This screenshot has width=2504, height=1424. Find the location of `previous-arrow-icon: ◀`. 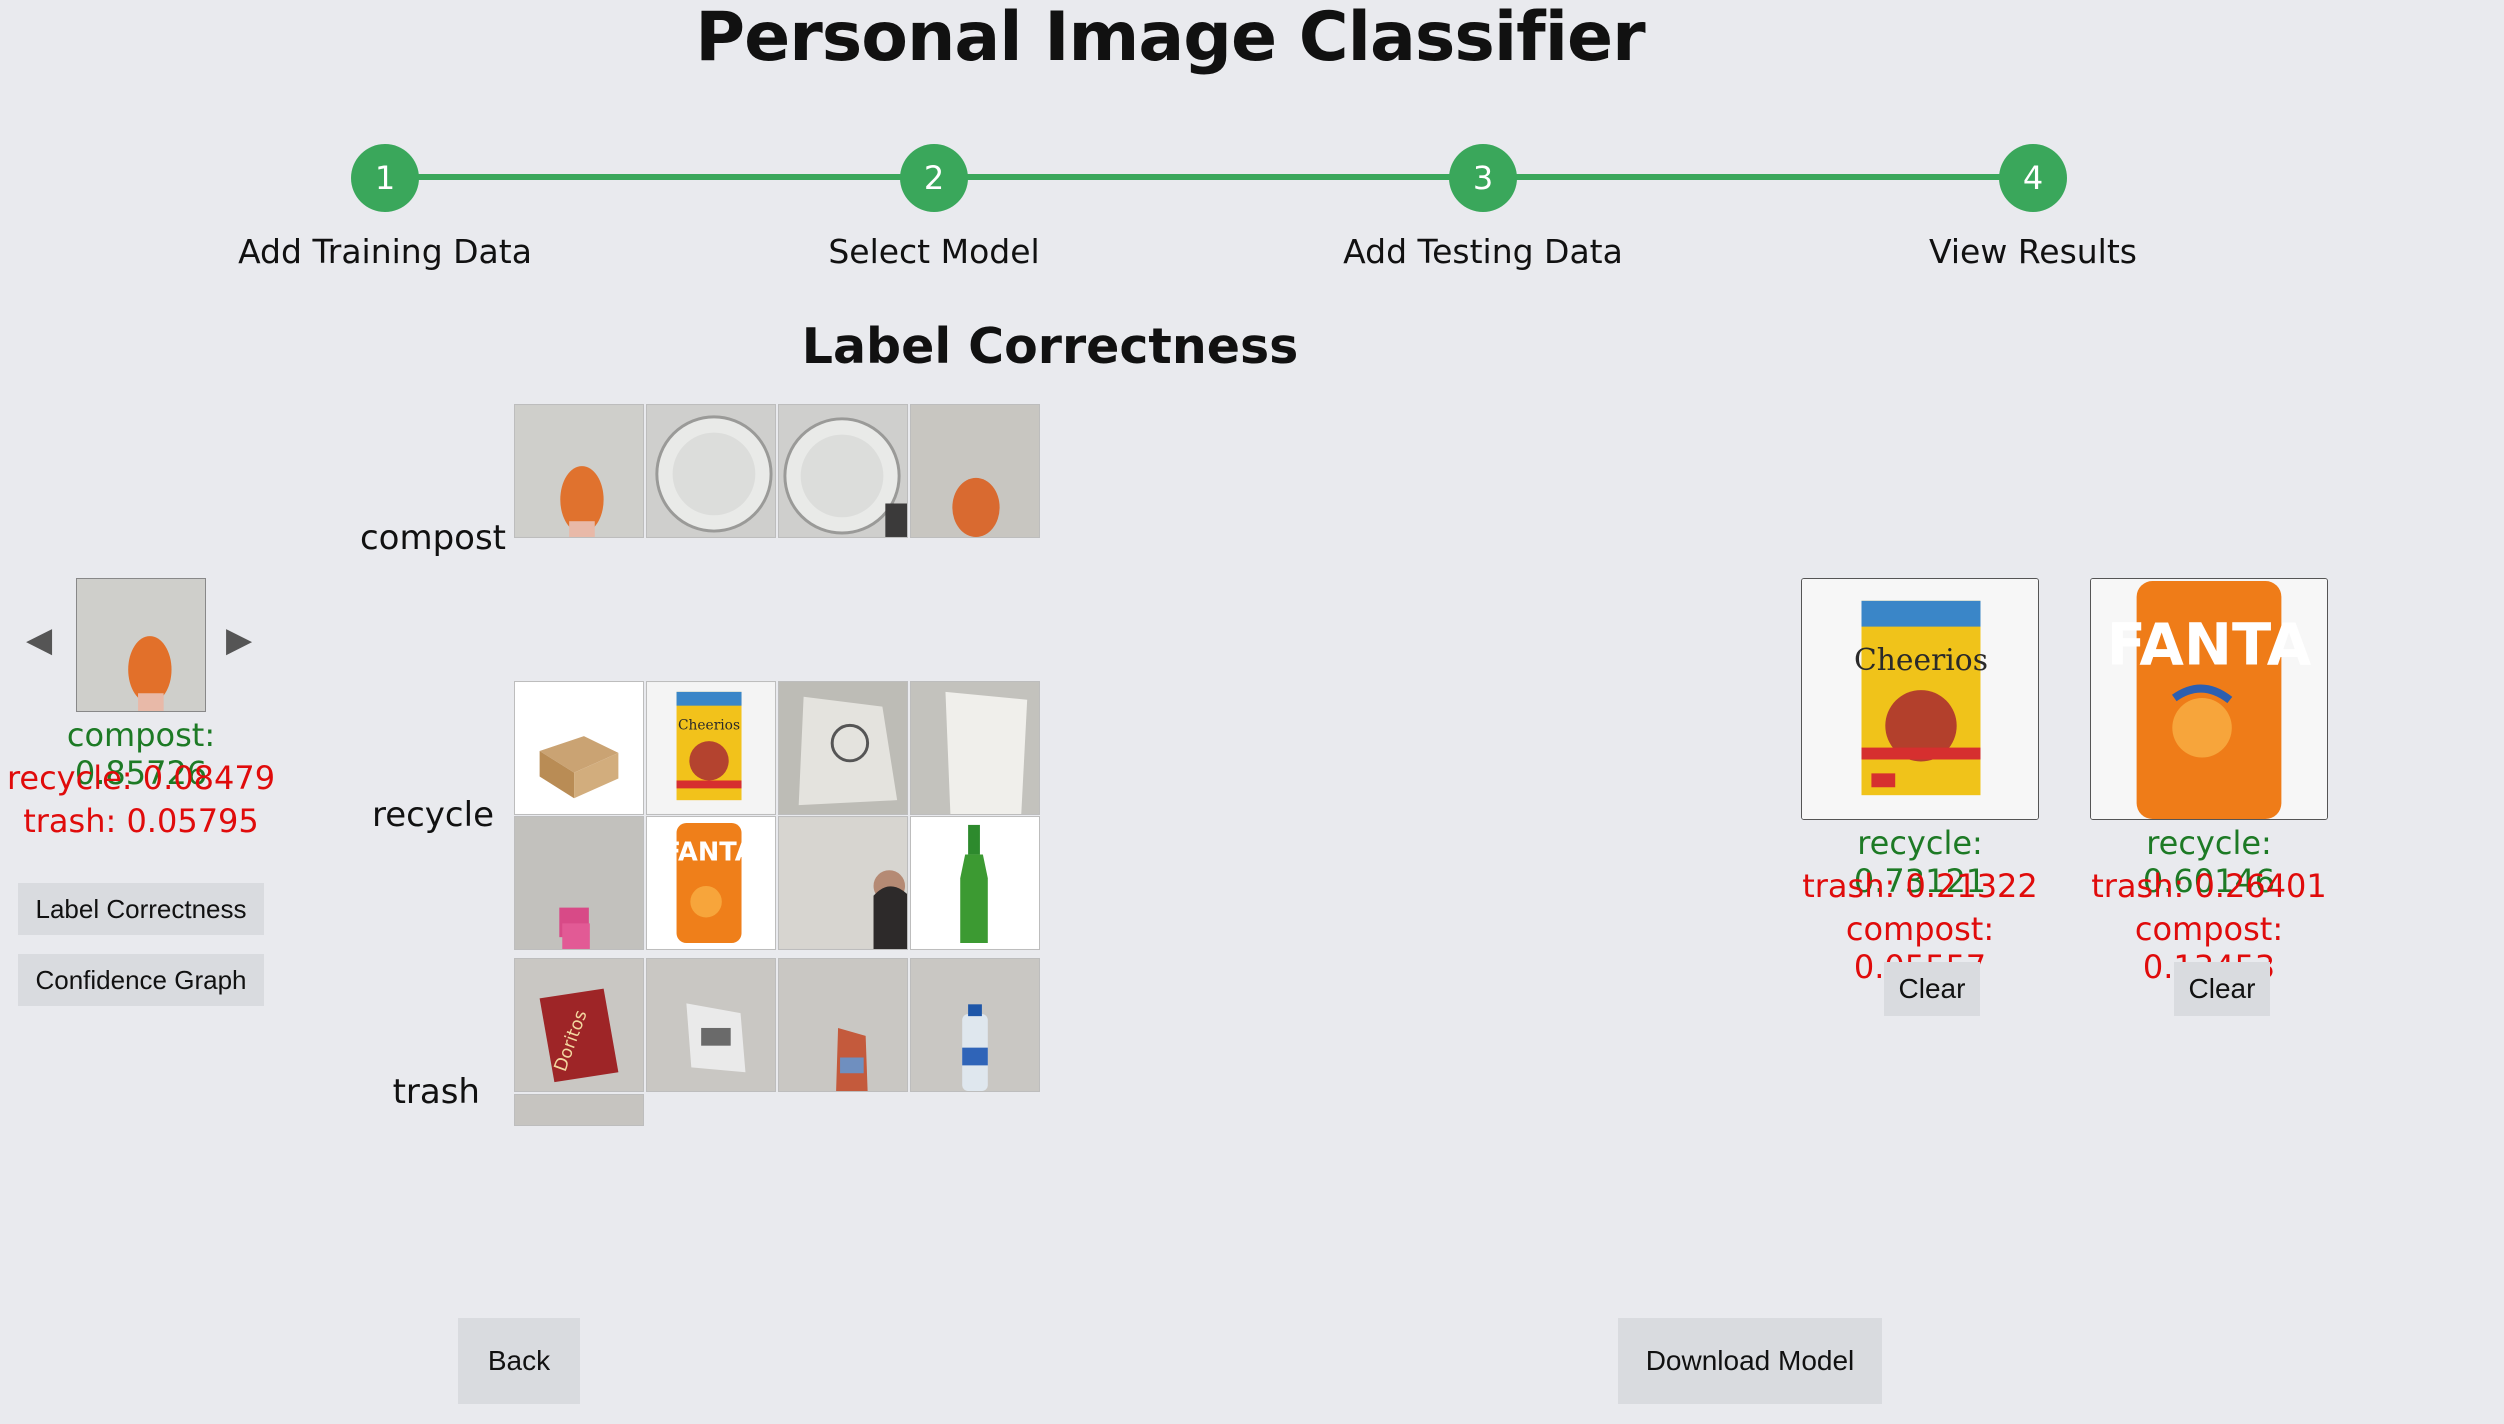

previous-arrow-icon: ◀ is located at coordinates (39, 640).